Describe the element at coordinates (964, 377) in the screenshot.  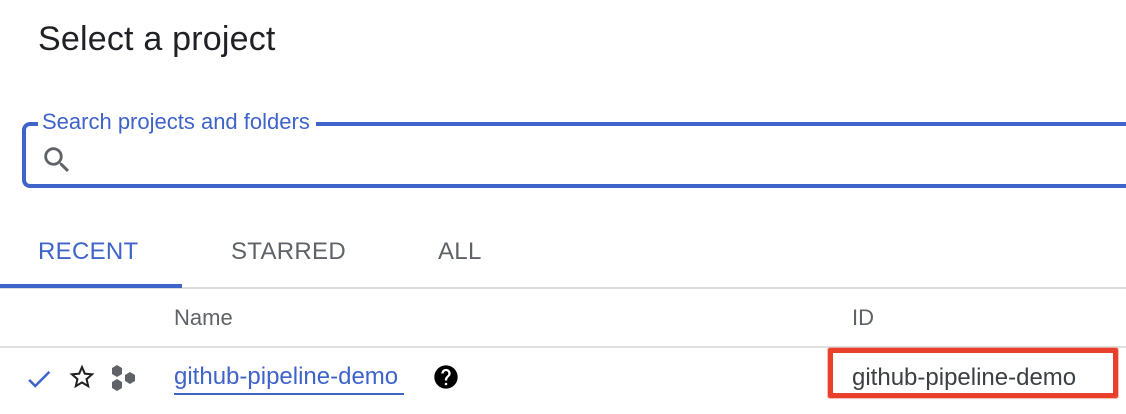
I see `project-id: github-pipeline-demo` at that location.